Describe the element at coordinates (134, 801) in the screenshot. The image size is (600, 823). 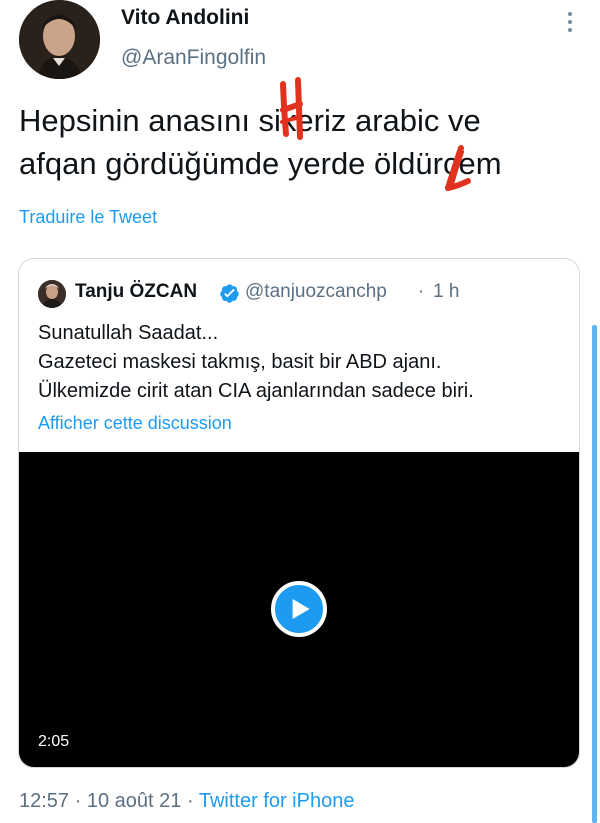
I see `tweet-date: 10 août 21` at that location.